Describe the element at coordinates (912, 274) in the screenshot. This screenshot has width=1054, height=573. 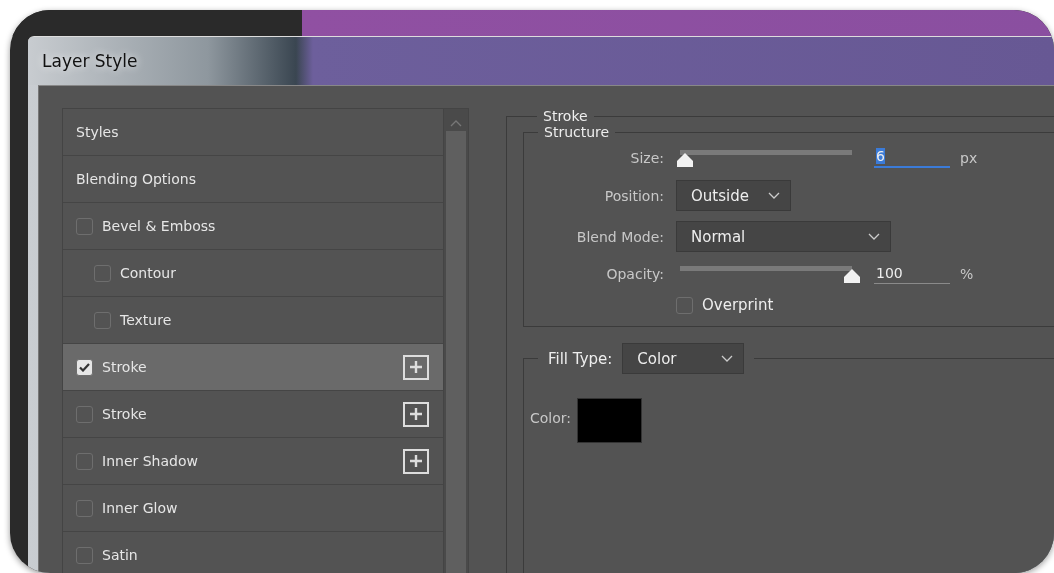
I see `value-field: 100` at that location.